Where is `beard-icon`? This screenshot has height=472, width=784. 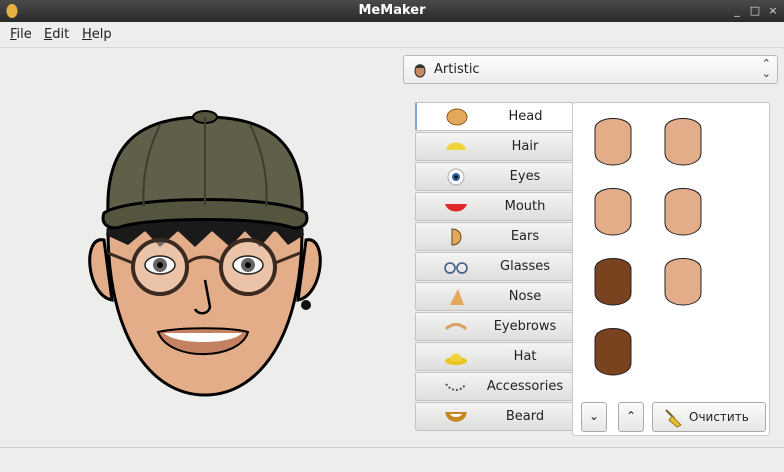
beard-icon is located at coordinates (456, 417).